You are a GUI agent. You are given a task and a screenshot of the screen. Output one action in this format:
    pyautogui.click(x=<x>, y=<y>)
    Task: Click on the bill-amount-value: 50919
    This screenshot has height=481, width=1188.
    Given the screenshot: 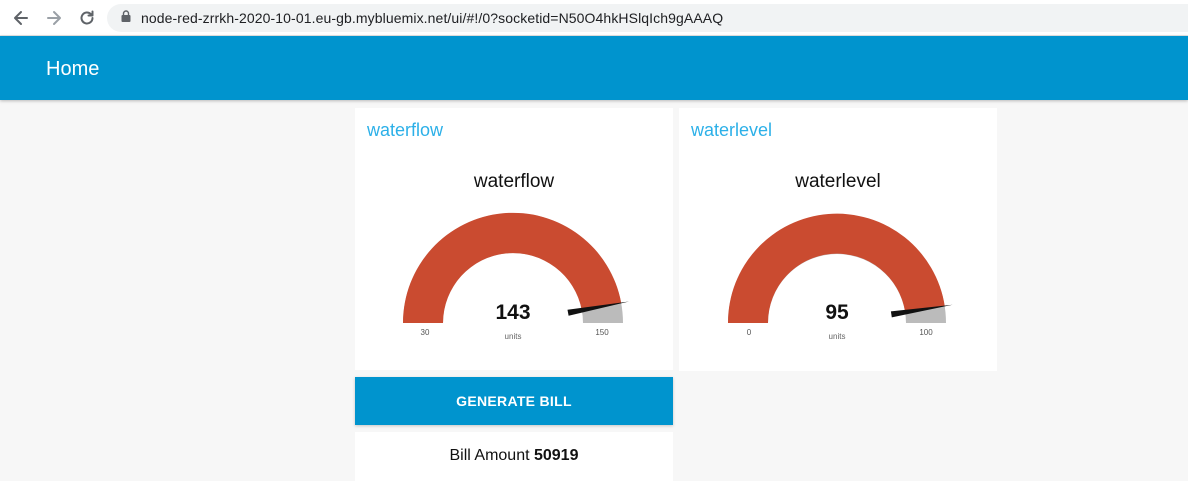 What is the action you would take?
    pyautogui.click(x=556, y=455)
    